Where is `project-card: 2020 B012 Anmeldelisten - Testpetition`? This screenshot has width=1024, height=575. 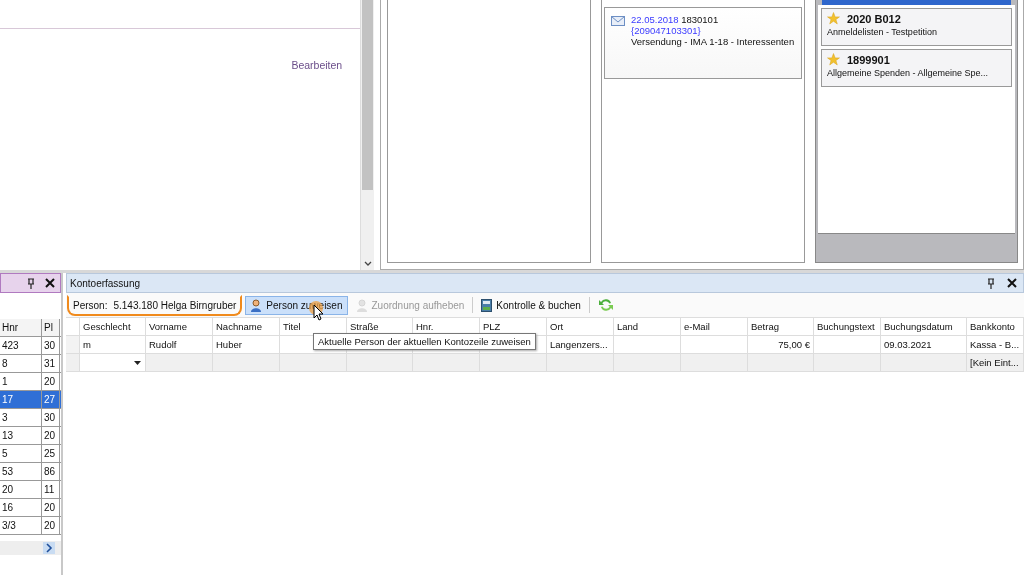 project-card: 2020 B012 Anmeldelisten - Testpetition is located at coordinates (916, 27).